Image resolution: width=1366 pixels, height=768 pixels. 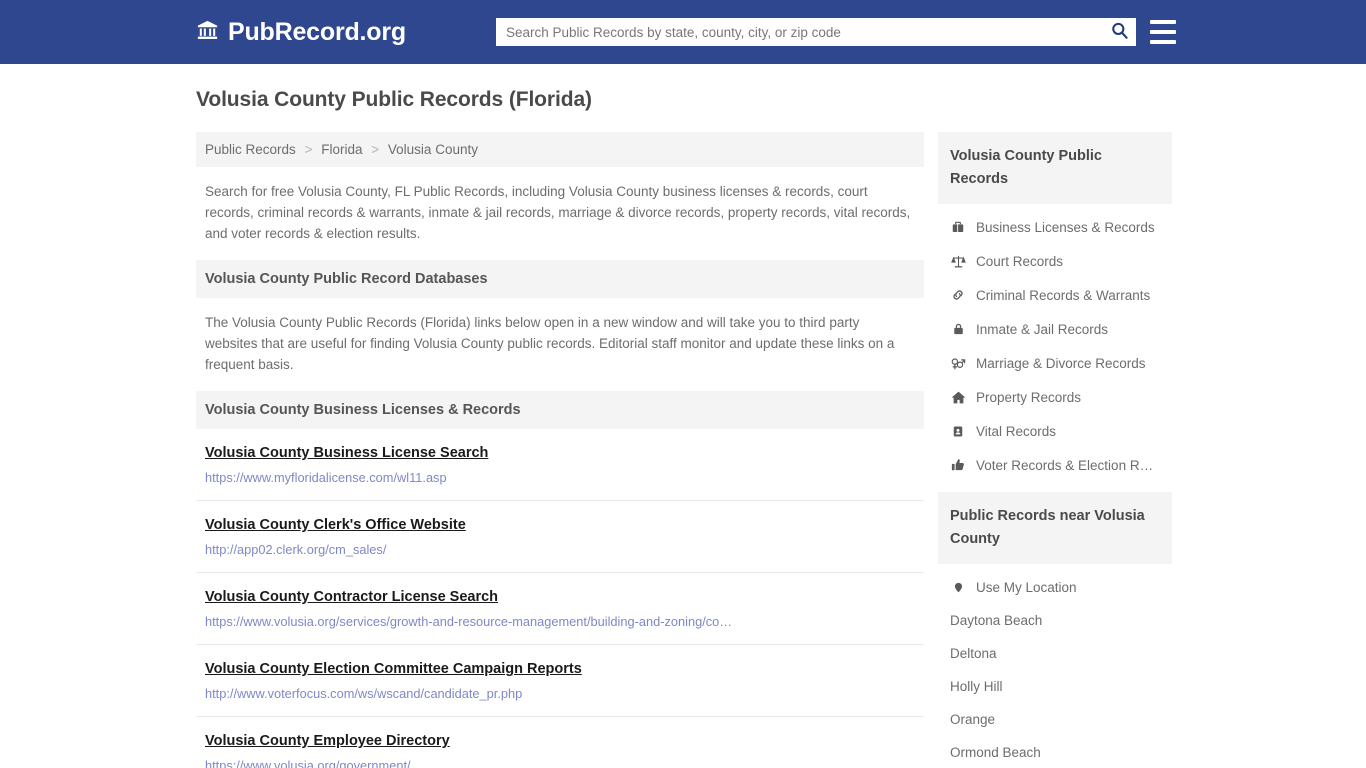 What do you see at coordinates (351, 597) in the screenshot?
I see `record-link-title: Volusia County Contractor License Search` at bounding box center [351, 597].